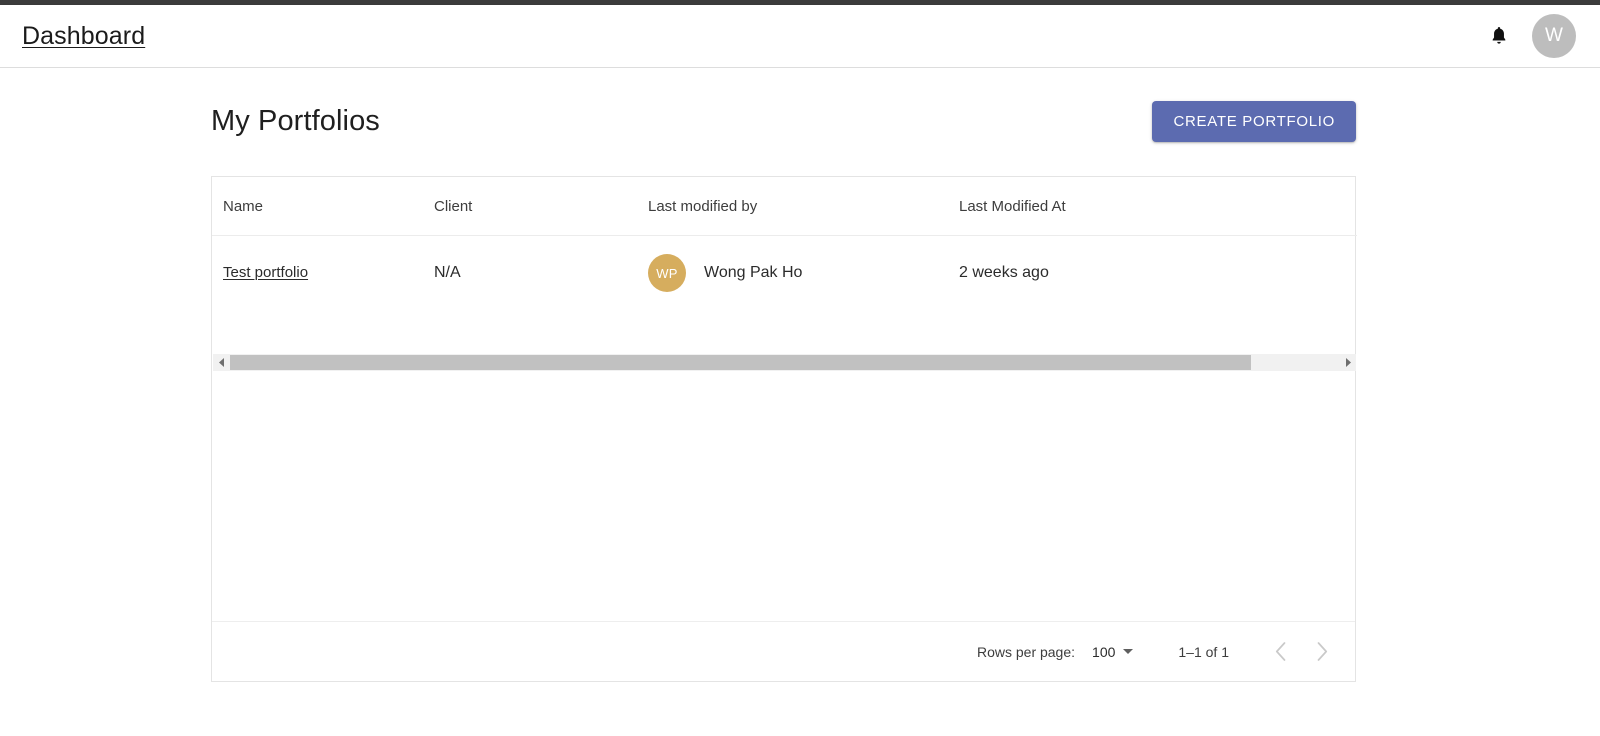  I want to click on scrollbar-track, so click(784, 362).